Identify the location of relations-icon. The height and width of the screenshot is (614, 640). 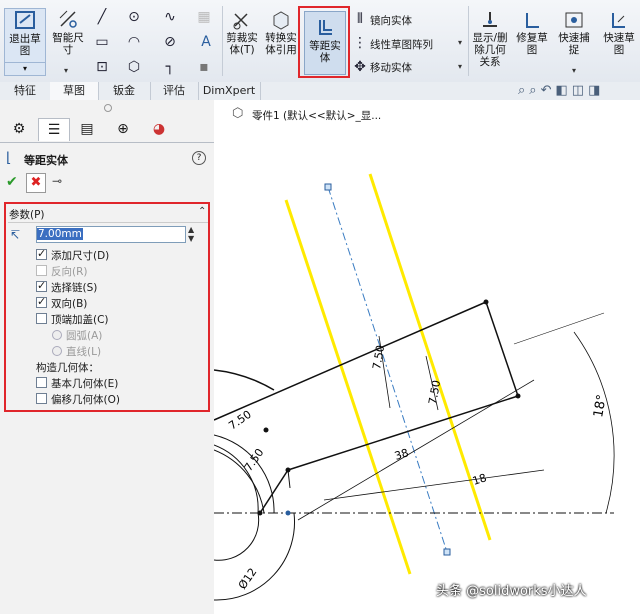
(490, 19).